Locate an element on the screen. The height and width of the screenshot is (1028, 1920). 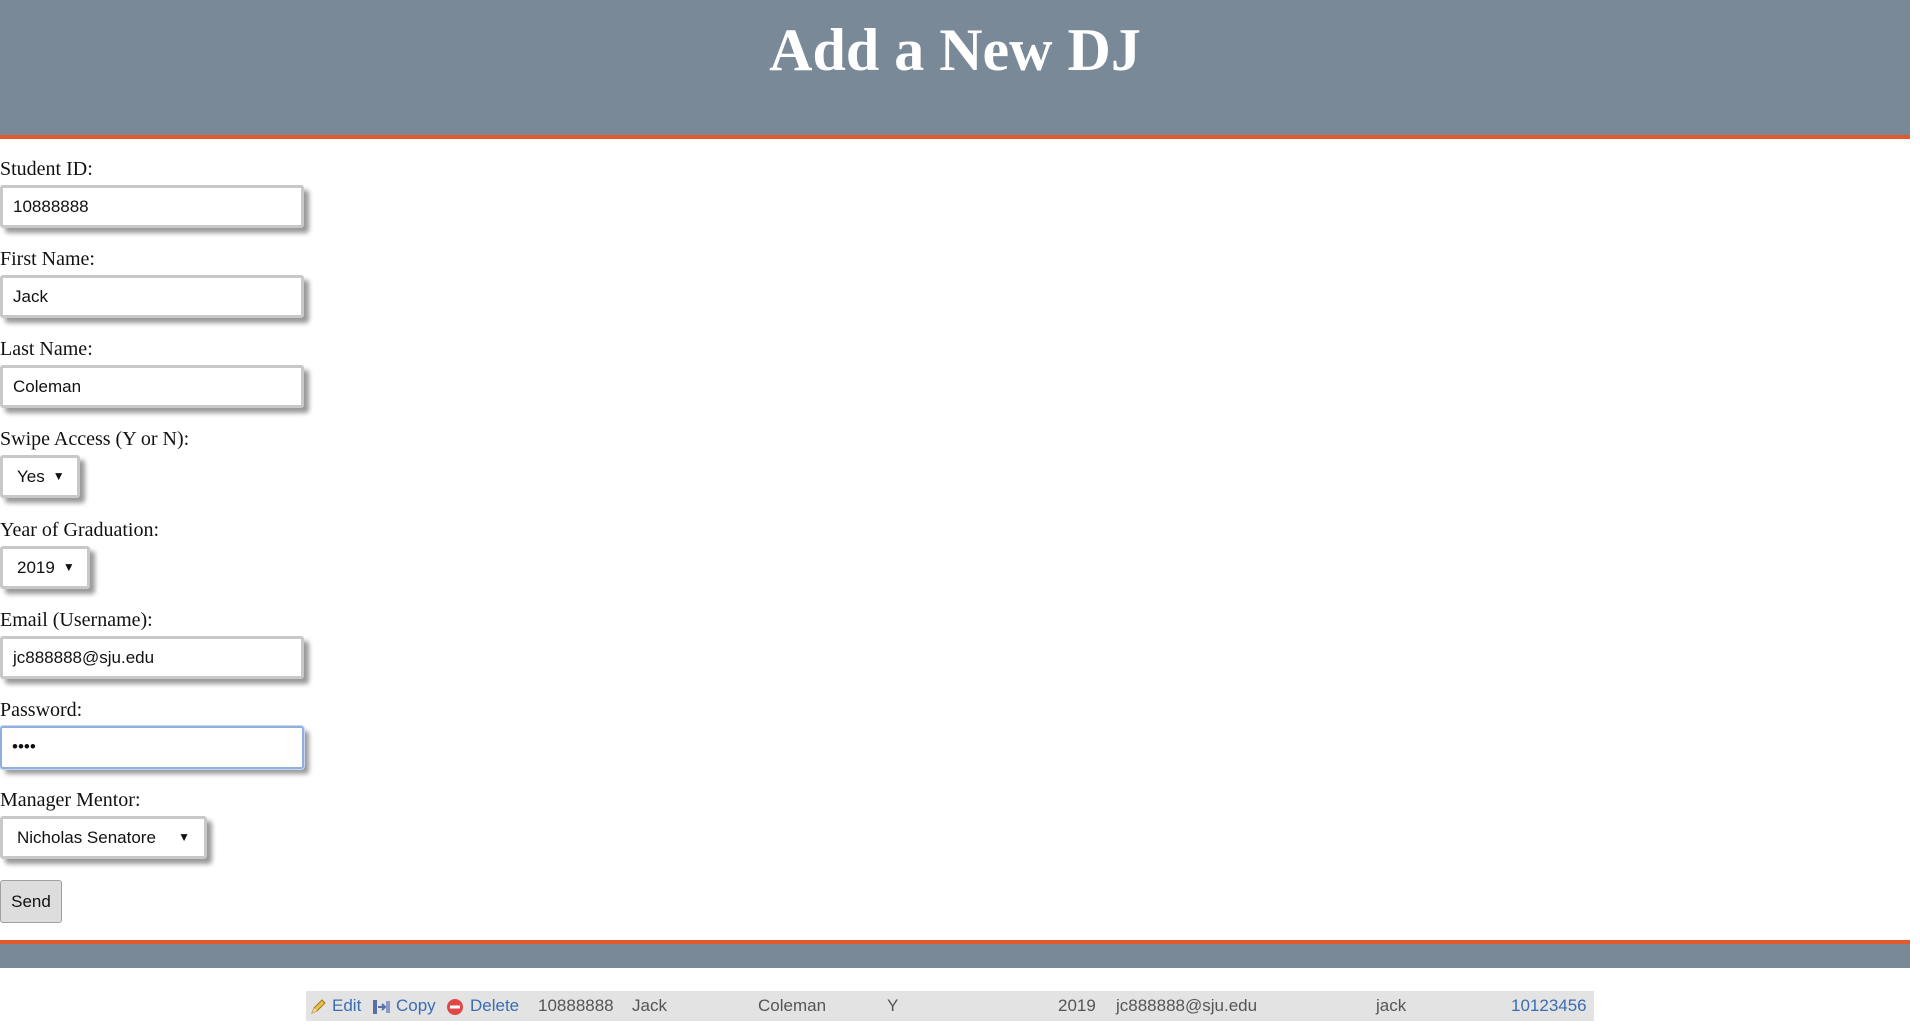
swipe-access-select: Yes ▼ is located at coordinates (40, 476).